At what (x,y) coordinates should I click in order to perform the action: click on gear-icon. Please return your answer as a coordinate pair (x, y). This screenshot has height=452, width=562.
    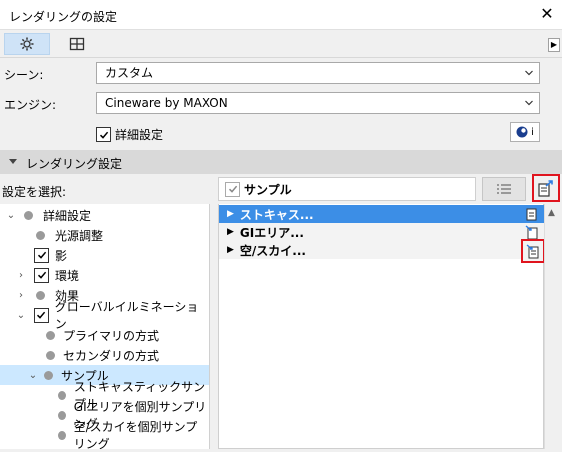
    Looking at the image, I should click on (27, 44).